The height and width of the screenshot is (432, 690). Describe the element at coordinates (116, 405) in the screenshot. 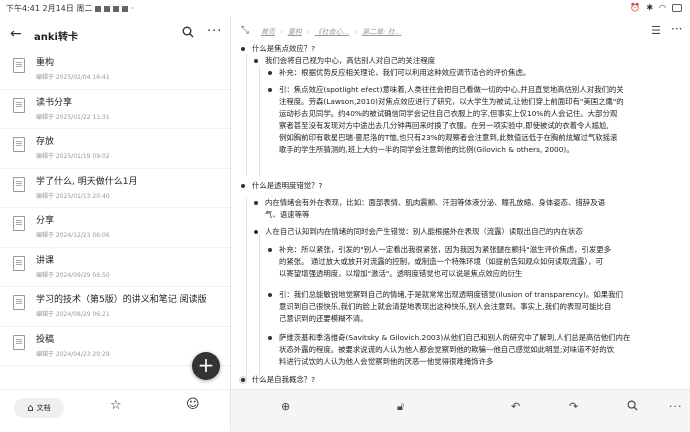

I see `star-icon: ☆` at that location.